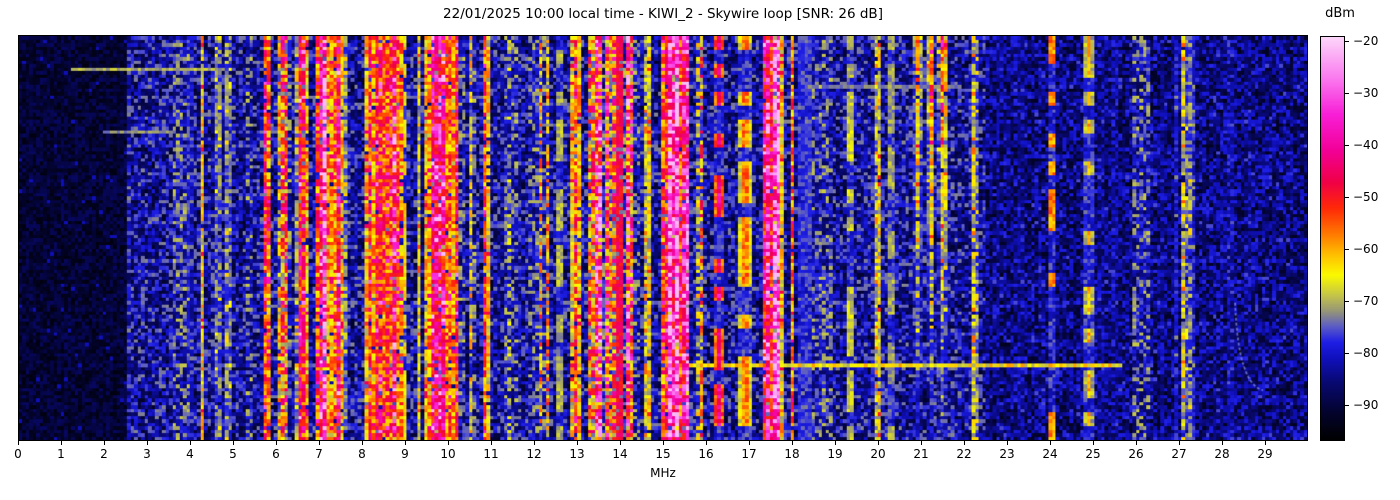 Image resolution: width=1400 pixels, height=500 pixels. Describe the element at coordinates (319, 454) in the screenshot. I see `x-axis-tick-label: 7` at that location.